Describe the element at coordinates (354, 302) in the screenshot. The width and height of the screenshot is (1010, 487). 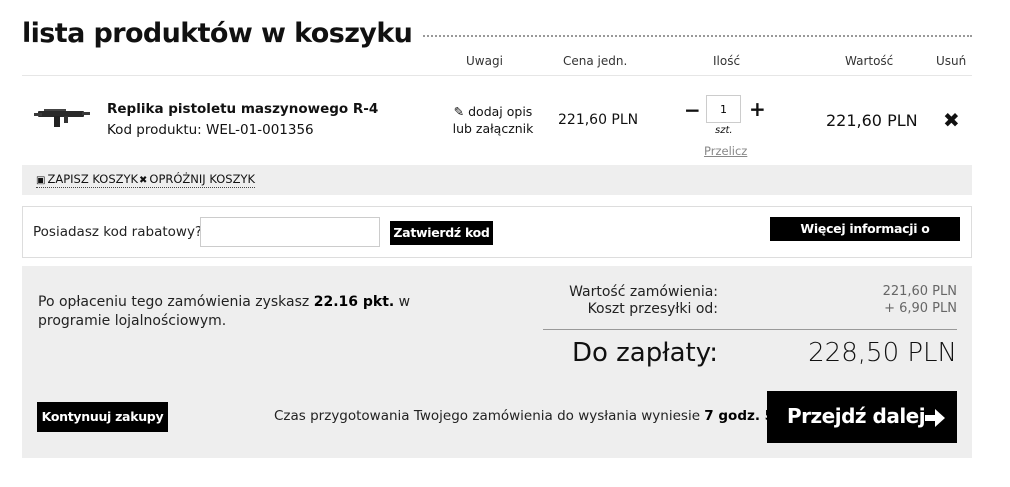
I see `loyalty-points: 22.16 pkt.` at that location.